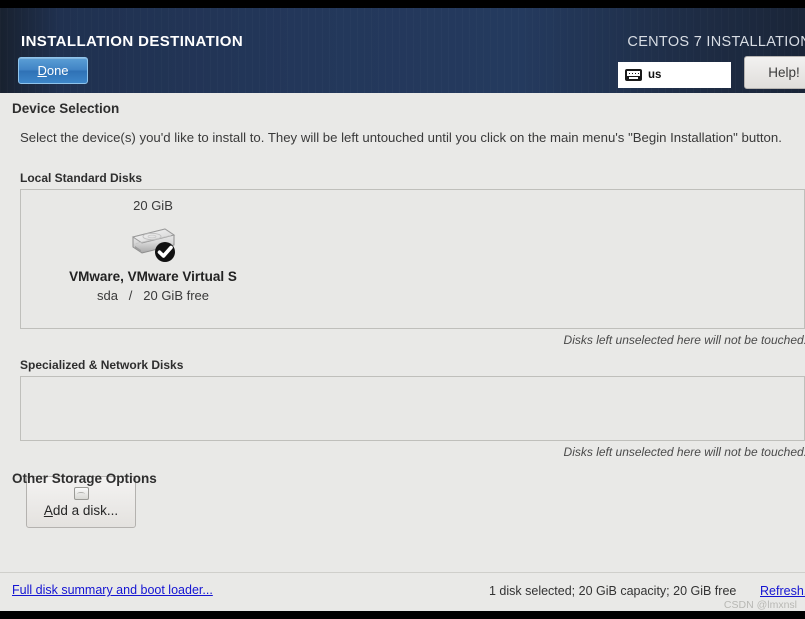 Image resolution: width=805 pixels, height=619 pixels. I want to click on disk-model-name: VMware, VMware Virtual S, so click(153, 276).